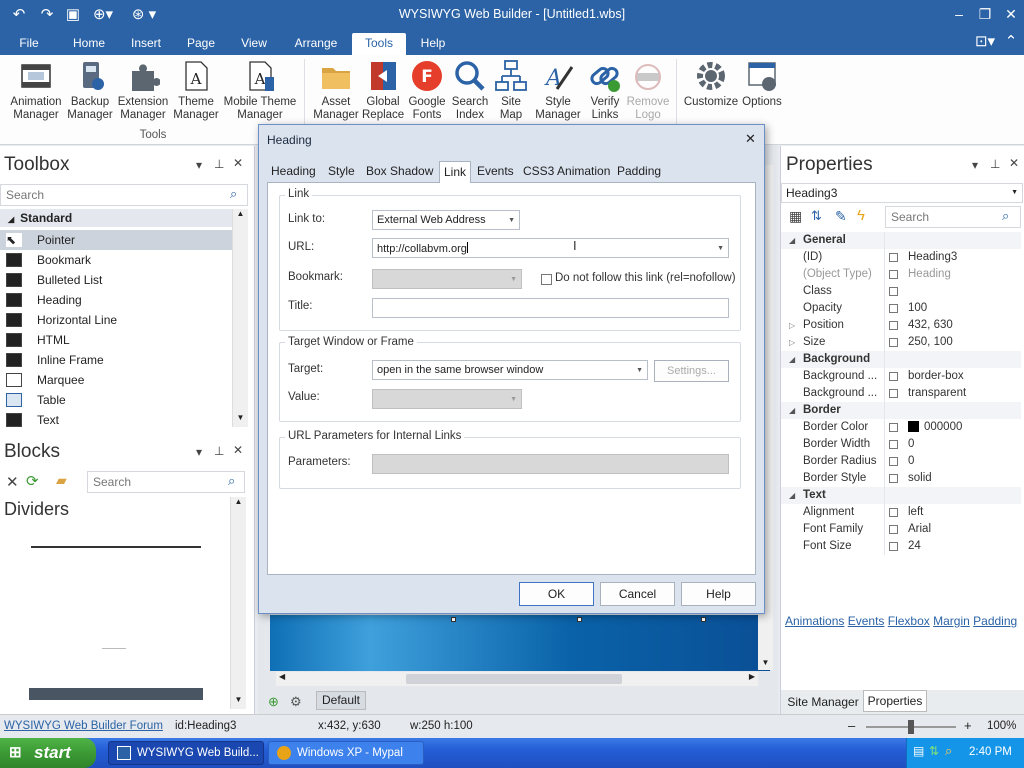  What do you see at coordinates (762, 84) in the screenshot?
I see `options-button: Options` at bounding box center [762, 84].